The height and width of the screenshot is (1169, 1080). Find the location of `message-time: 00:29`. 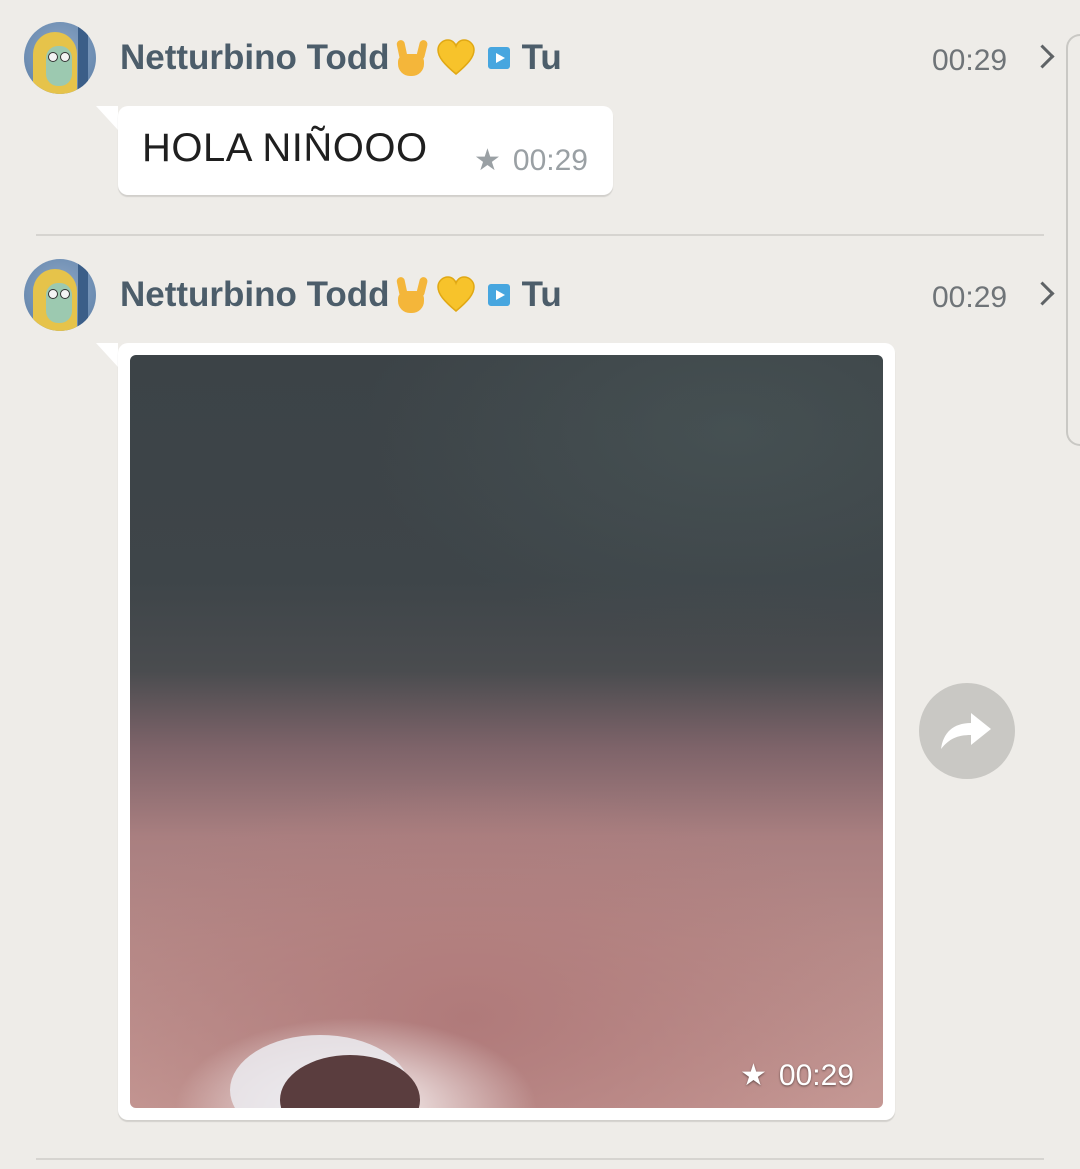

message-time: 00:29 is located at coordinates (550, 160).